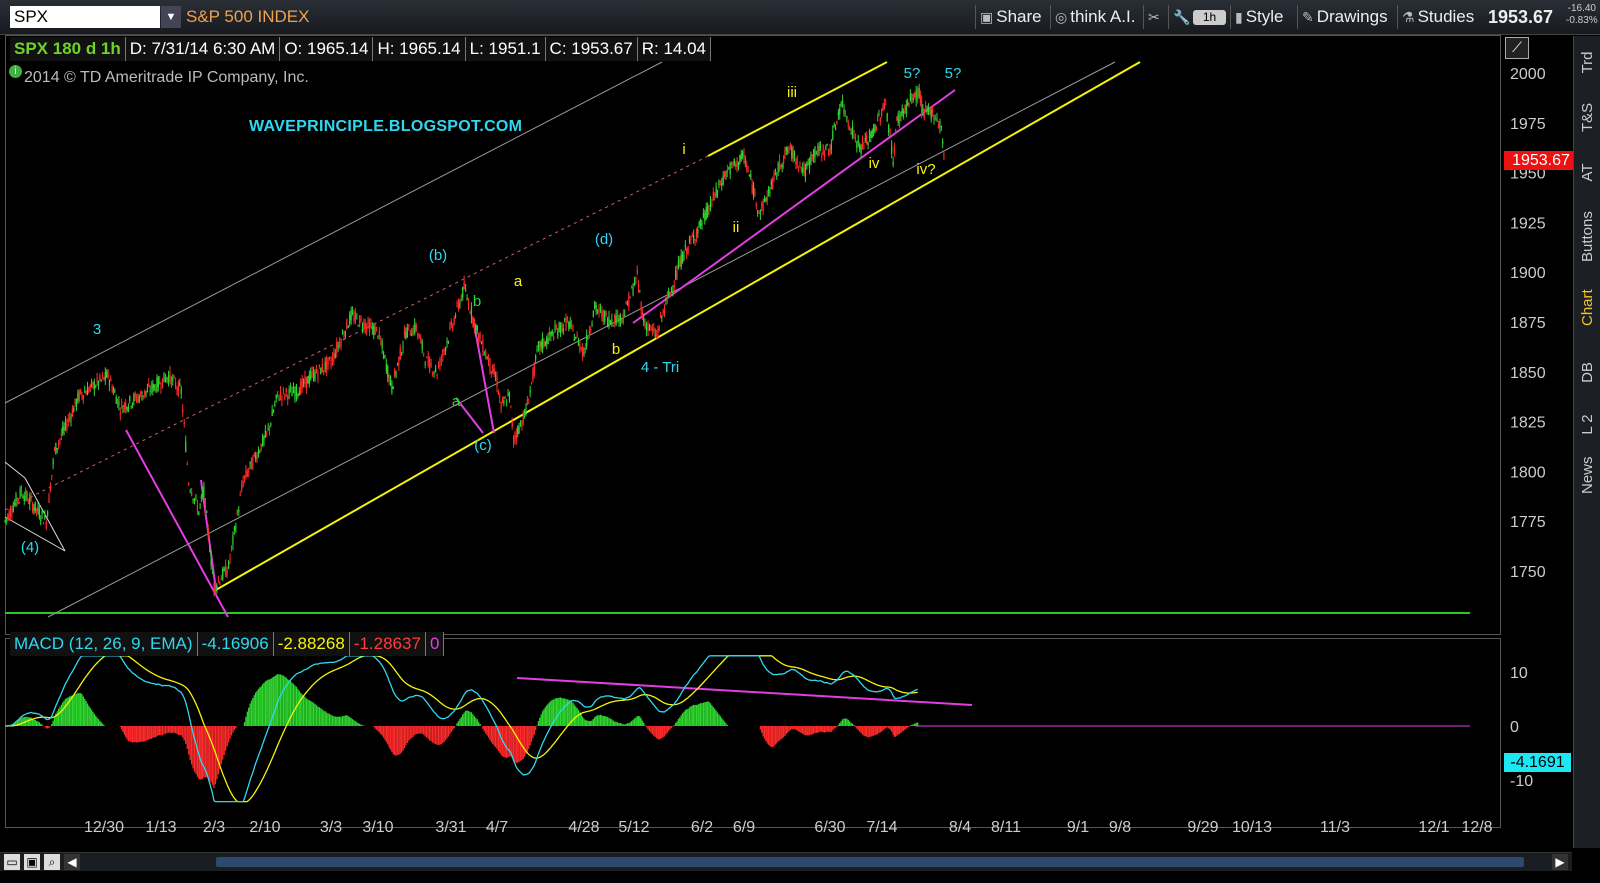 The width and height of the screenshot is (1600, 883). Describe the element at coordinates (1587, 118) in the screenshot. I see `sidebar-tab-ts: T&S` at that location.